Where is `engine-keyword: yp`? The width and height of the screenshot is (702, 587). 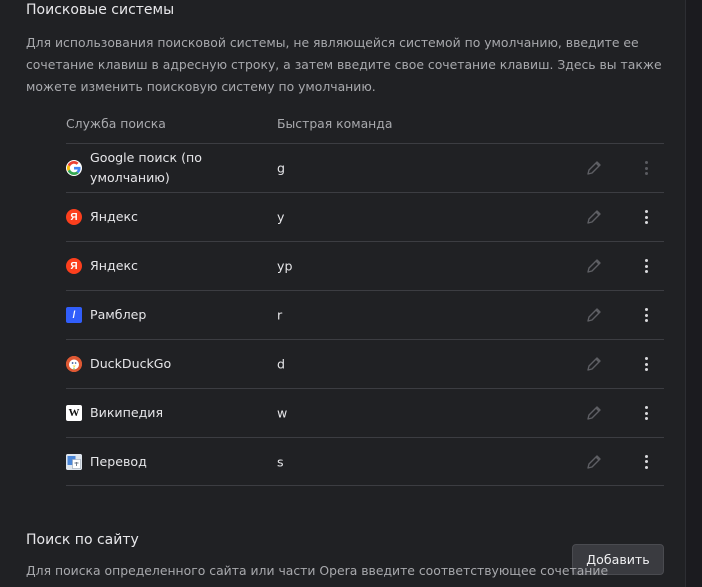
engine-keyword: yp is located at coordinates (285, 266).